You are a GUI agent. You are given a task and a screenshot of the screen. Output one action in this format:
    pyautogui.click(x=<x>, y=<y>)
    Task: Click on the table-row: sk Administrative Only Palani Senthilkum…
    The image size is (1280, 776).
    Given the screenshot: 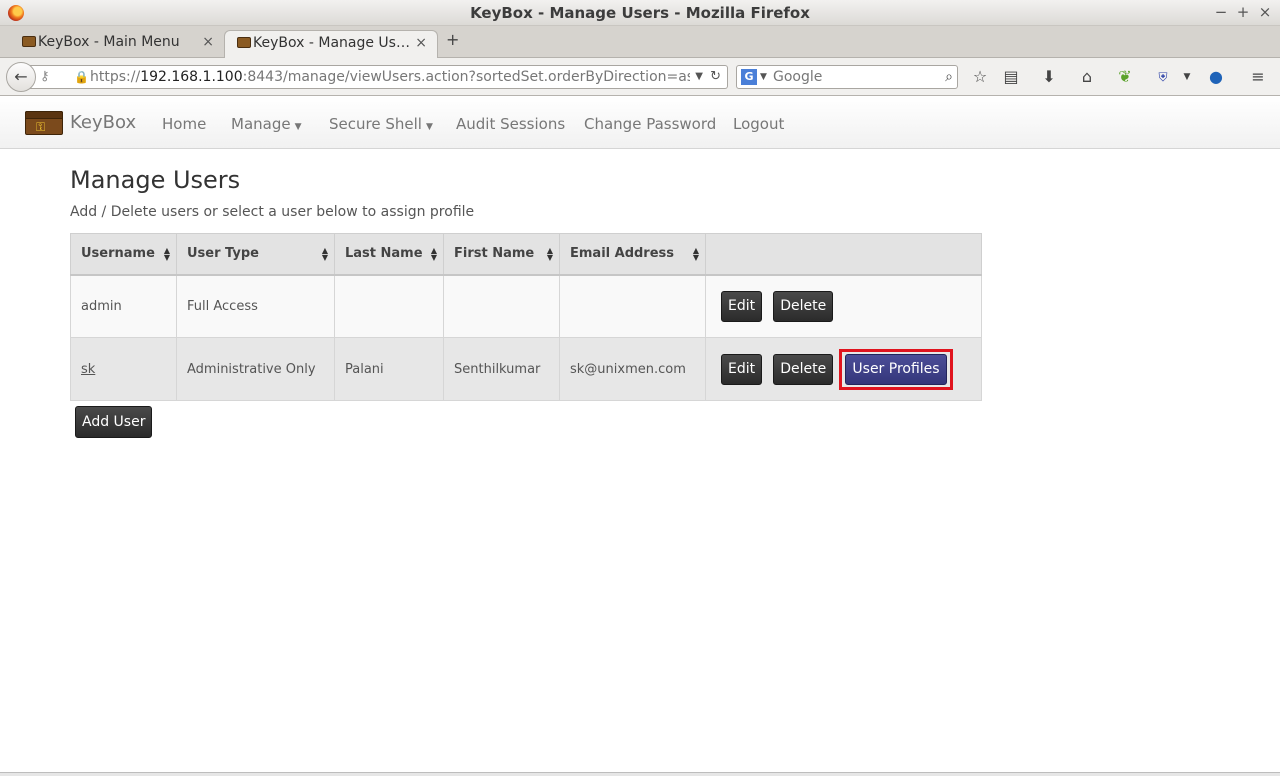 What is the action you would take?
    pyautogui.click(x=526, y=369)
    